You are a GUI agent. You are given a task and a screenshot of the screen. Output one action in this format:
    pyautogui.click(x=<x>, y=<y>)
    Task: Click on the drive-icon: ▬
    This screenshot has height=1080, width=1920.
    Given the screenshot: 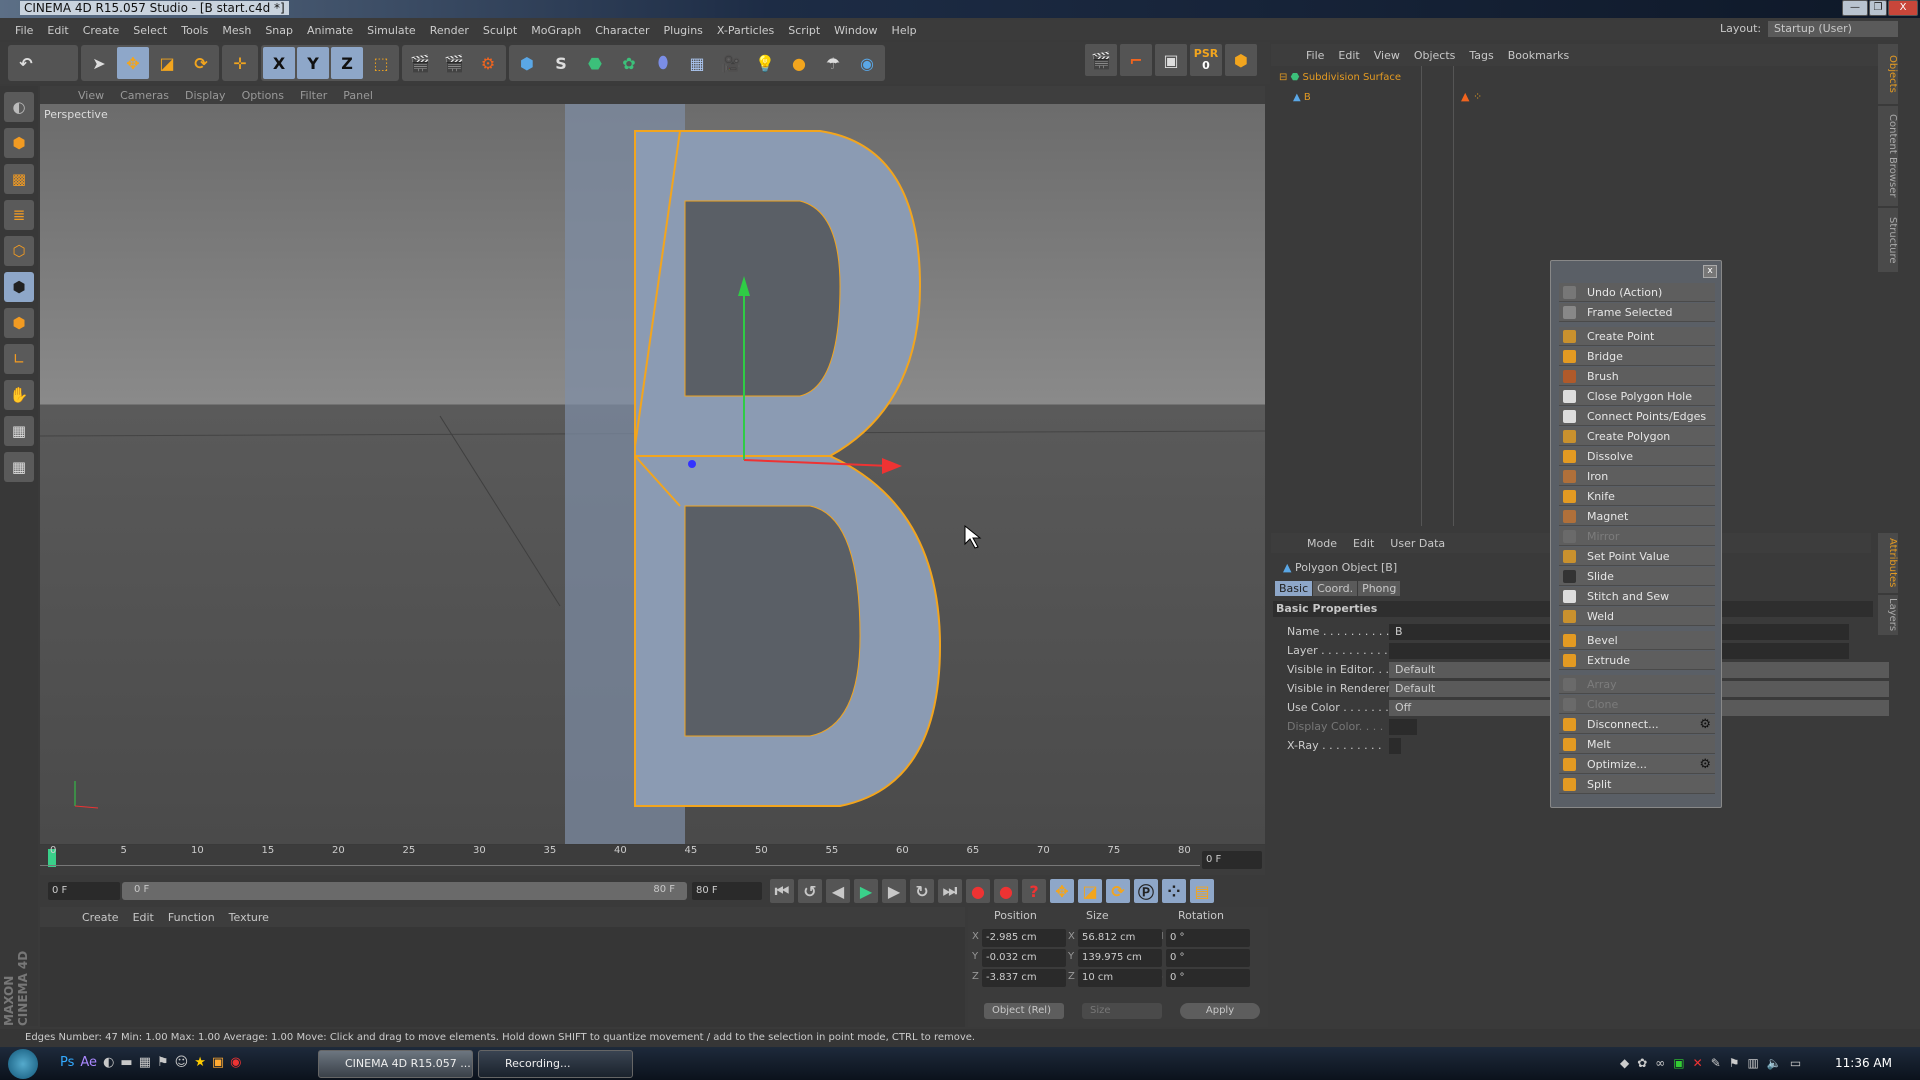 What is the action you would take?
    pyautogui.click(x=126, y=1062)
    